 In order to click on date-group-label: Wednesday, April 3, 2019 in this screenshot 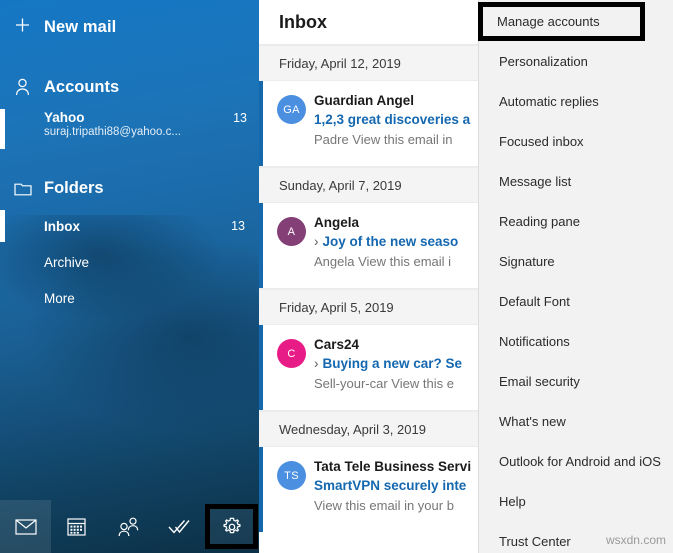, I will do `click(352, 429)`.